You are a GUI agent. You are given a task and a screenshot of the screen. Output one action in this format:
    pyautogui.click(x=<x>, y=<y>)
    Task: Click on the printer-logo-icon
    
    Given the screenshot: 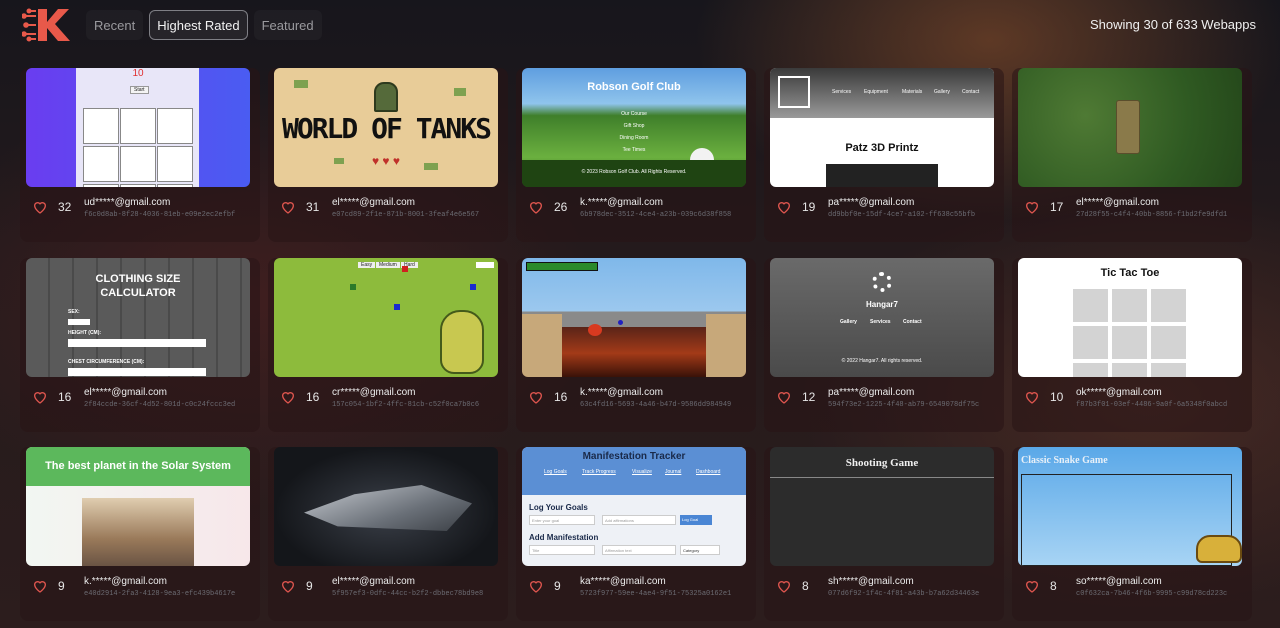 What is the action you would take?
    pyautogui.click(x=794, y=92)
    